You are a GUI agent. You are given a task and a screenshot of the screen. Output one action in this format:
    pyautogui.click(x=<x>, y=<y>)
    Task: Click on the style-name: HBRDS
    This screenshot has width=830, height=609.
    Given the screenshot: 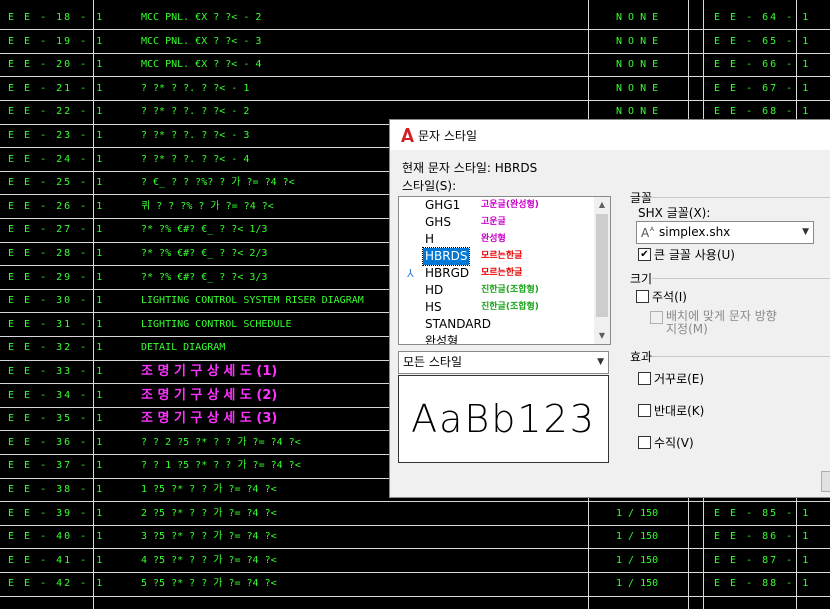 What is the action you would take?
    pyautogui.click(x=446, y=256)
    